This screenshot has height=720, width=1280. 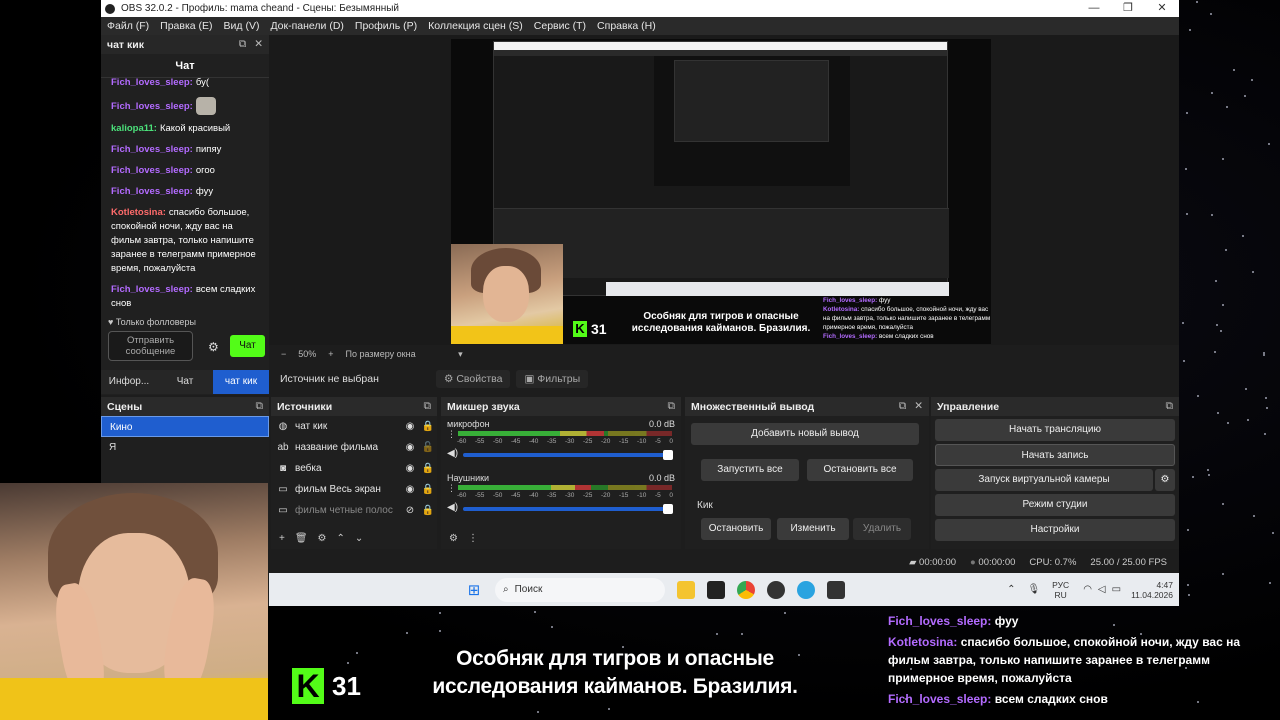 What do you see at coordinates (322, 538) in the screenshot?
I see `source-settings-gear-icon: ⚙` at bounding box center [322, 538].